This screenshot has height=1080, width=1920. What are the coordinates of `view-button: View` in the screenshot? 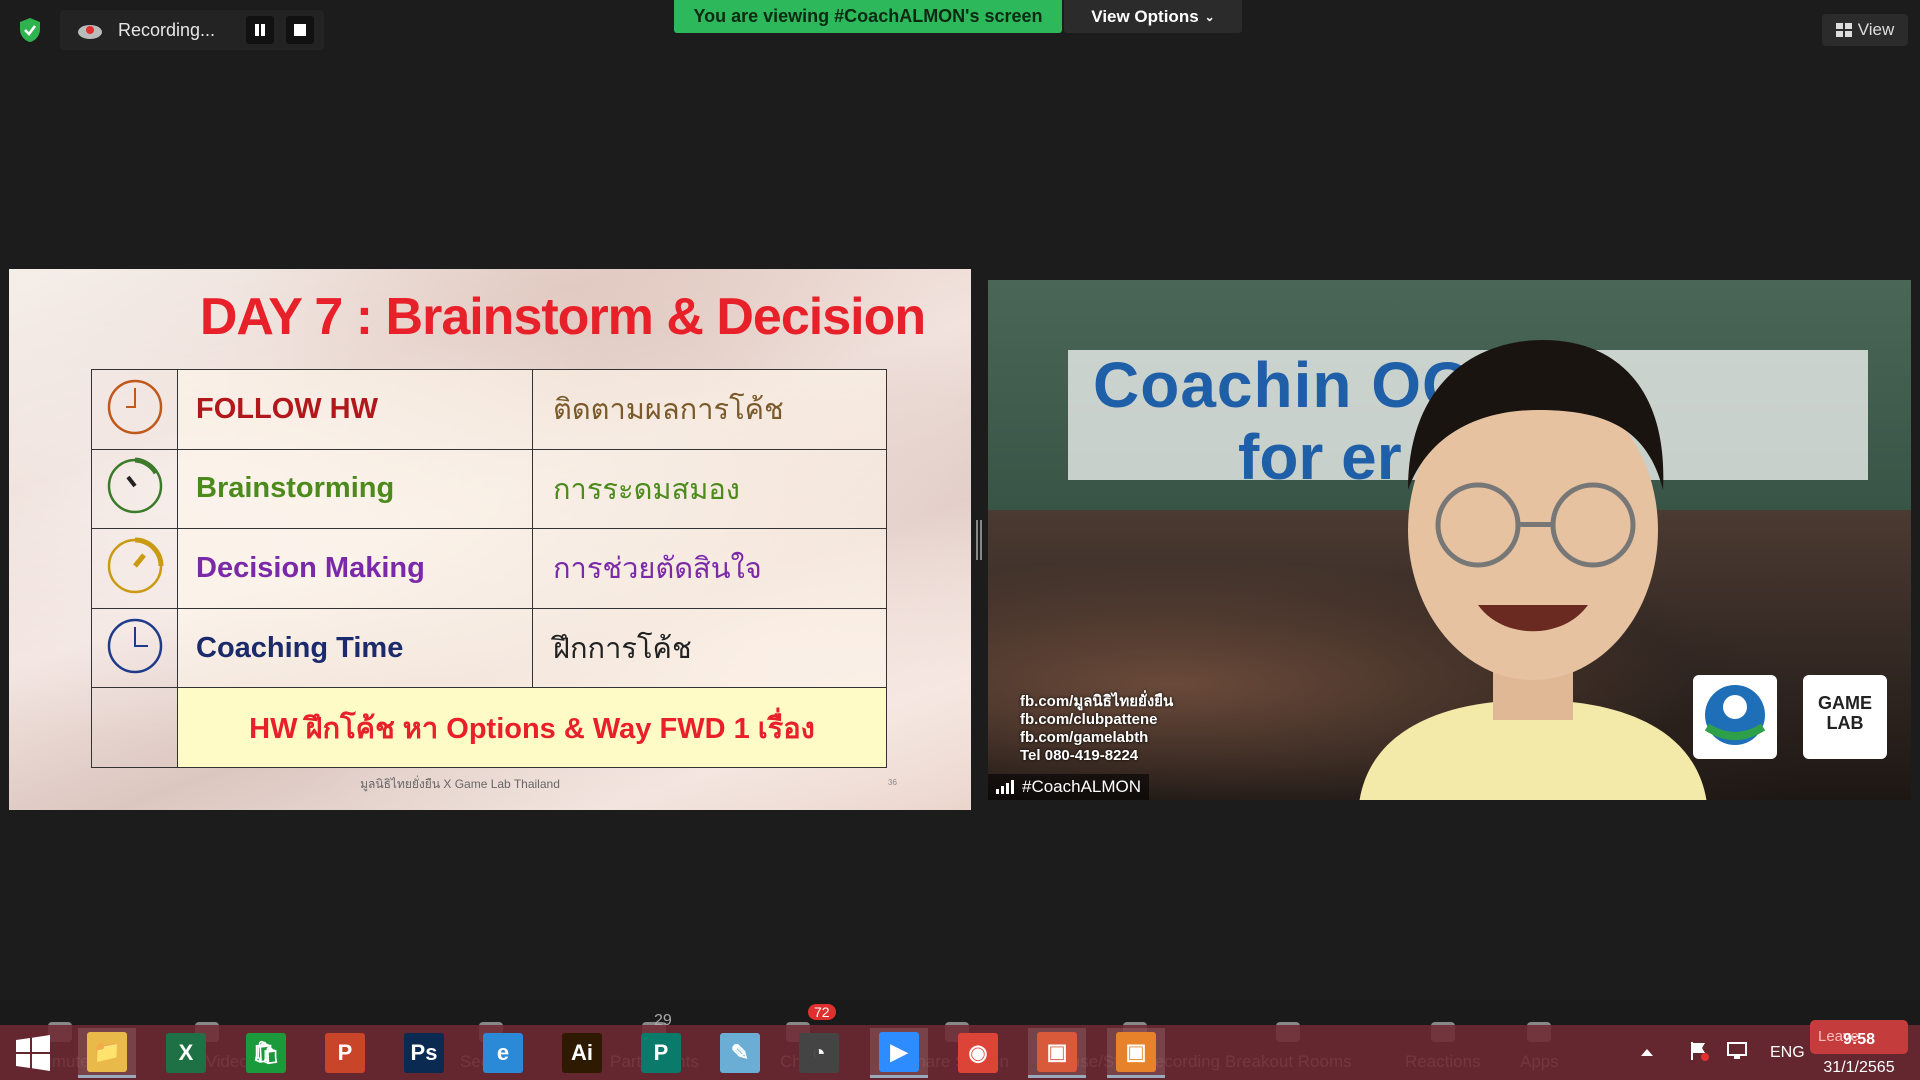 It's located at (1865, 30).